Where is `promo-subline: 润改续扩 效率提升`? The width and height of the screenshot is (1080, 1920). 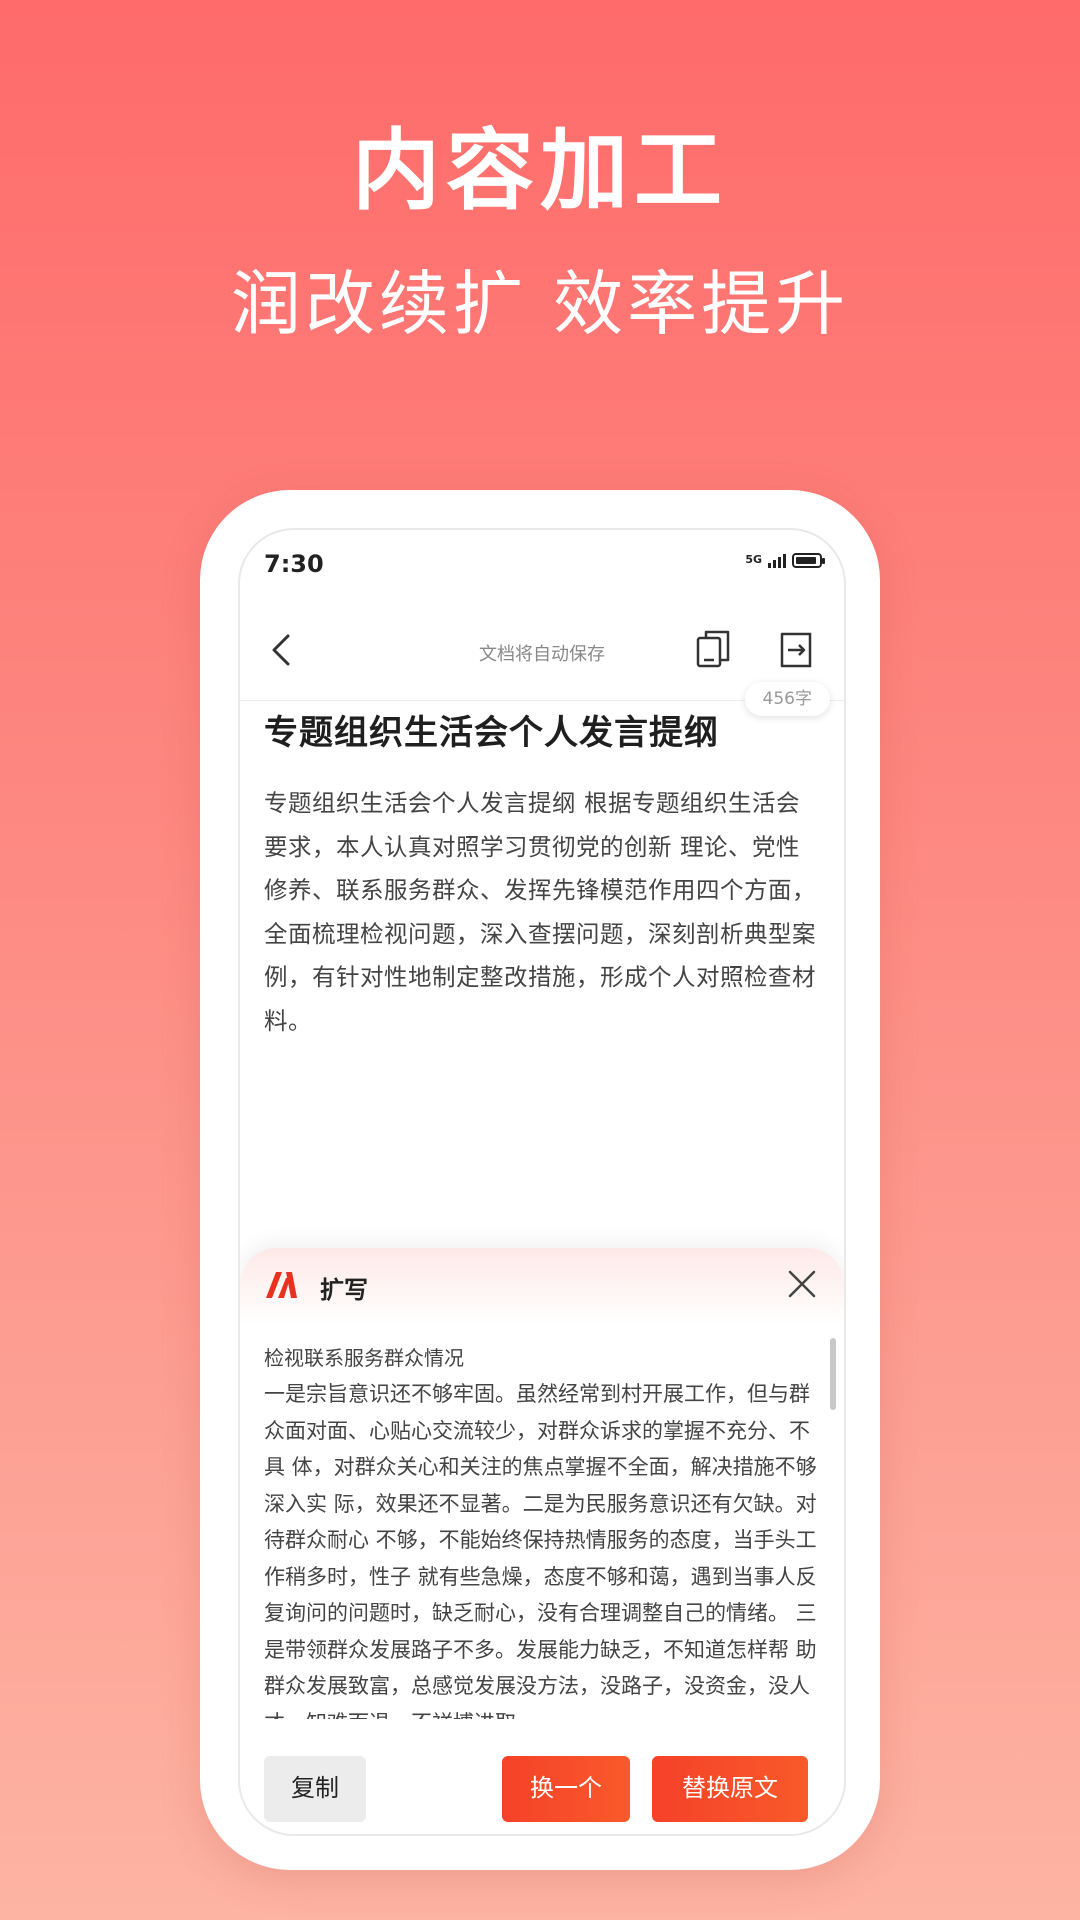
promo-subline: 润改续扩 效率提升 is located at coordinates (540, 304).